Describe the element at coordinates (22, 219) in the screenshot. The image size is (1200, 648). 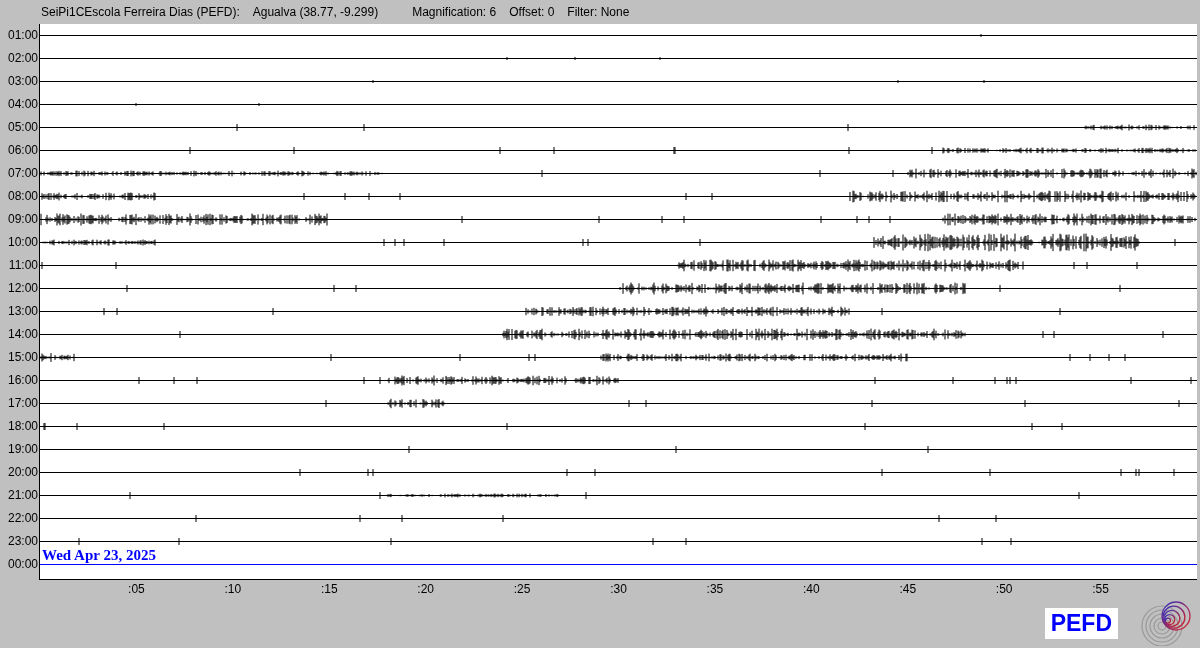
I see `hour-label: 09:00` at that location.